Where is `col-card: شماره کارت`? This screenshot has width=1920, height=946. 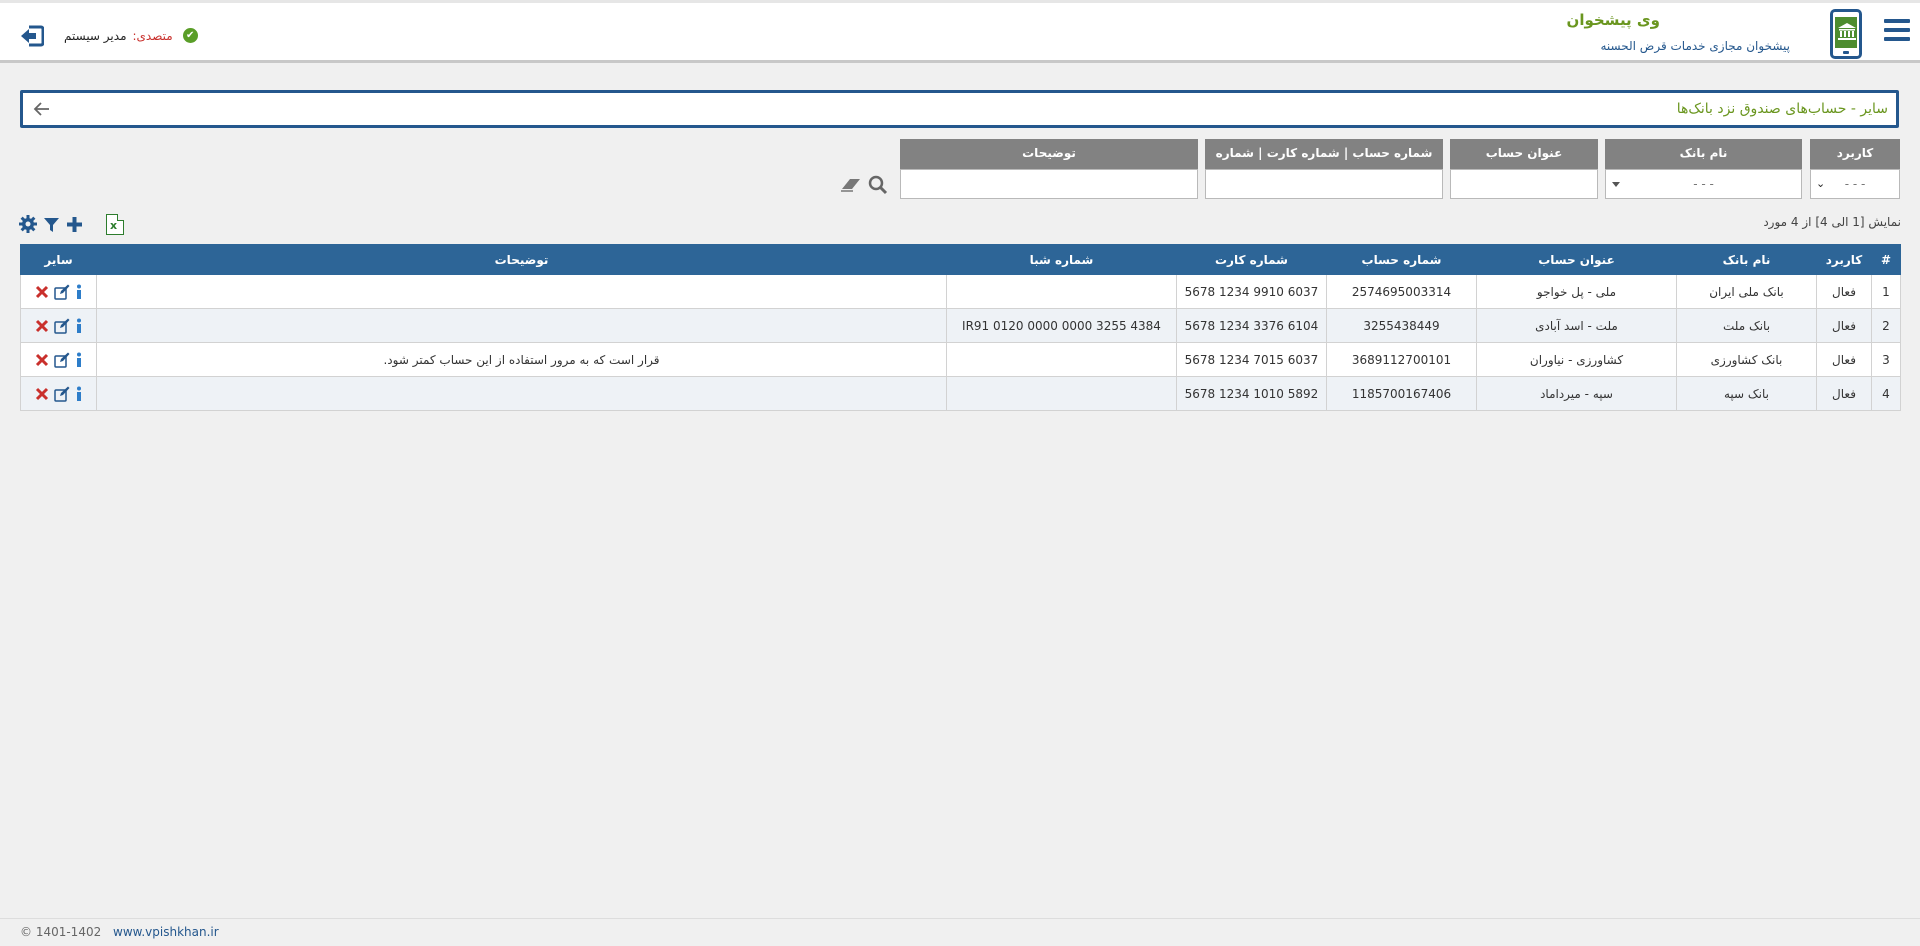 col-card: شماره کارت is located at coordinates (1251, 259).